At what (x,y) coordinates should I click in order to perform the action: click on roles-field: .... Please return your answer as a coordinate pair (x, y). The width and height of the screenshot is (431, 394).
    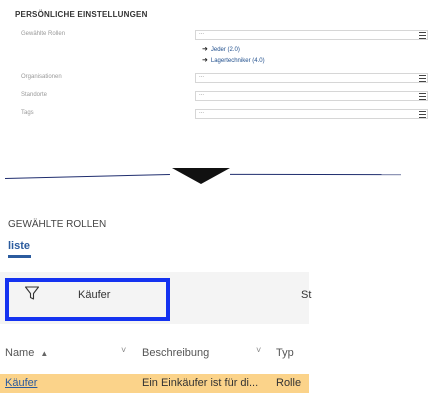
    Looking at the image, I should click on (311, 35).